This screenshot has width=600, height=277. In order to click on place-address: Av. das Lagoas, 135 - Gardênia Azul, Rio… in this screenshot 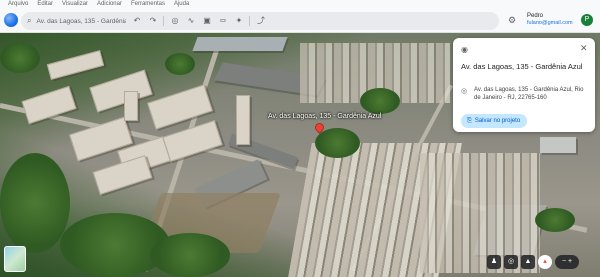, I will do `click(529, 94)`.